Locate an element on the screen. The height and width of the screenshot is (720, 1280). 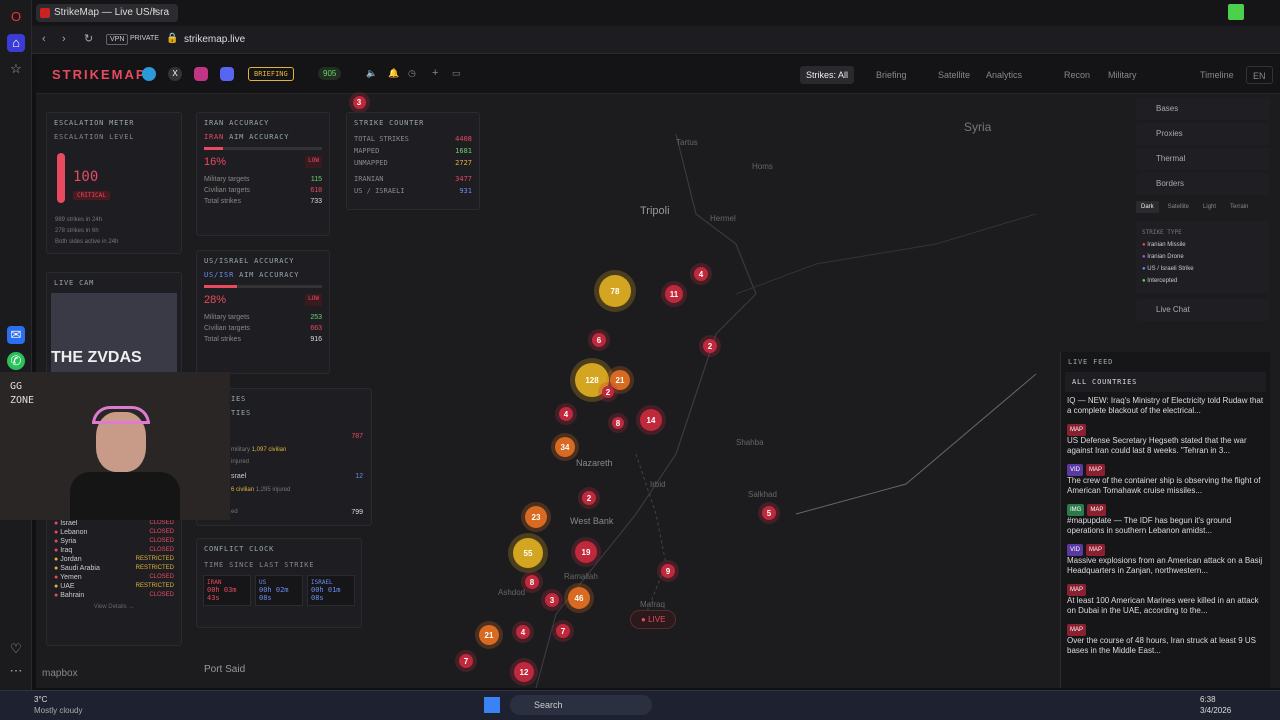
language-select: EN is located at coordinates (1259, 75).